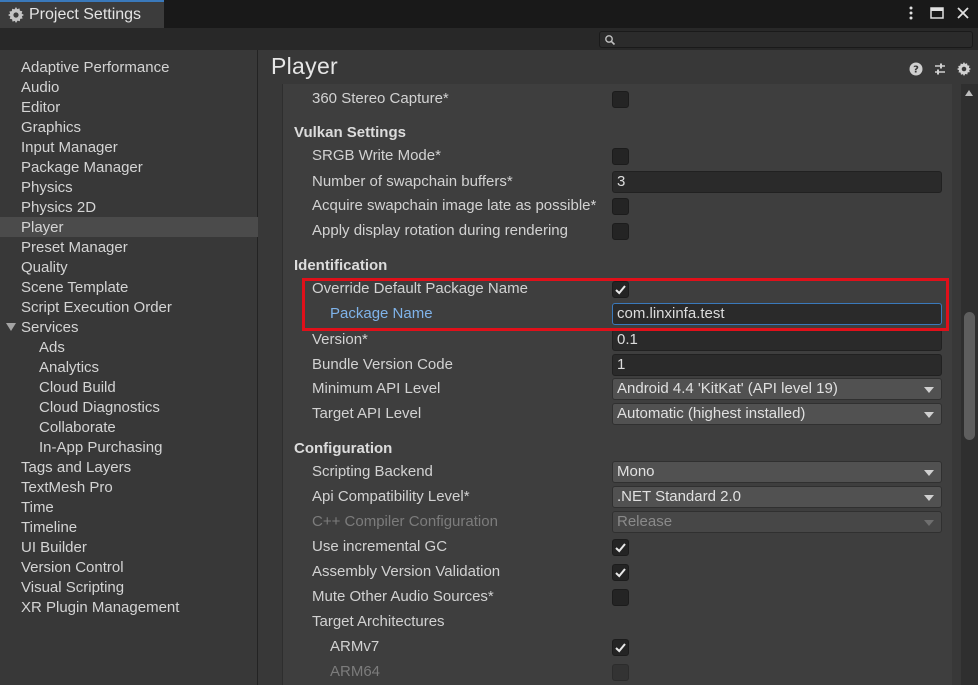 The height and width of the screenshot is (685, 978). I want to click on api-compatibility-level-dropdown: .NET Standard 2.0, so click(777, 497).